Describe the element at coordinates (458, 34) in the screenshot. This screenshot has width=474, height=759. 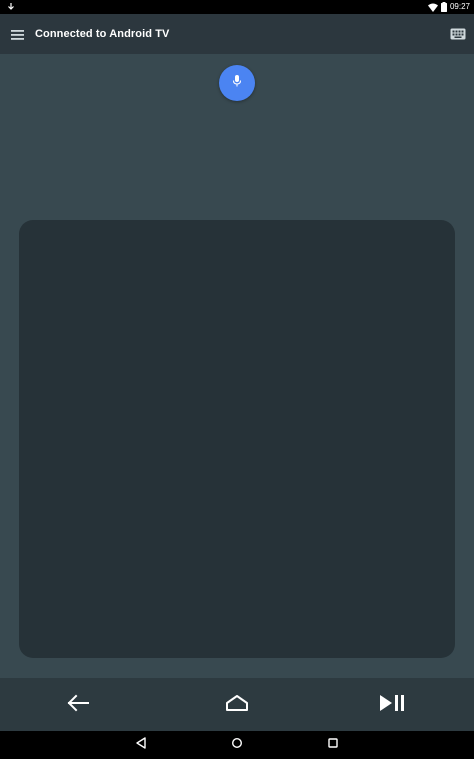
I see `keyboard-icon` at that location.